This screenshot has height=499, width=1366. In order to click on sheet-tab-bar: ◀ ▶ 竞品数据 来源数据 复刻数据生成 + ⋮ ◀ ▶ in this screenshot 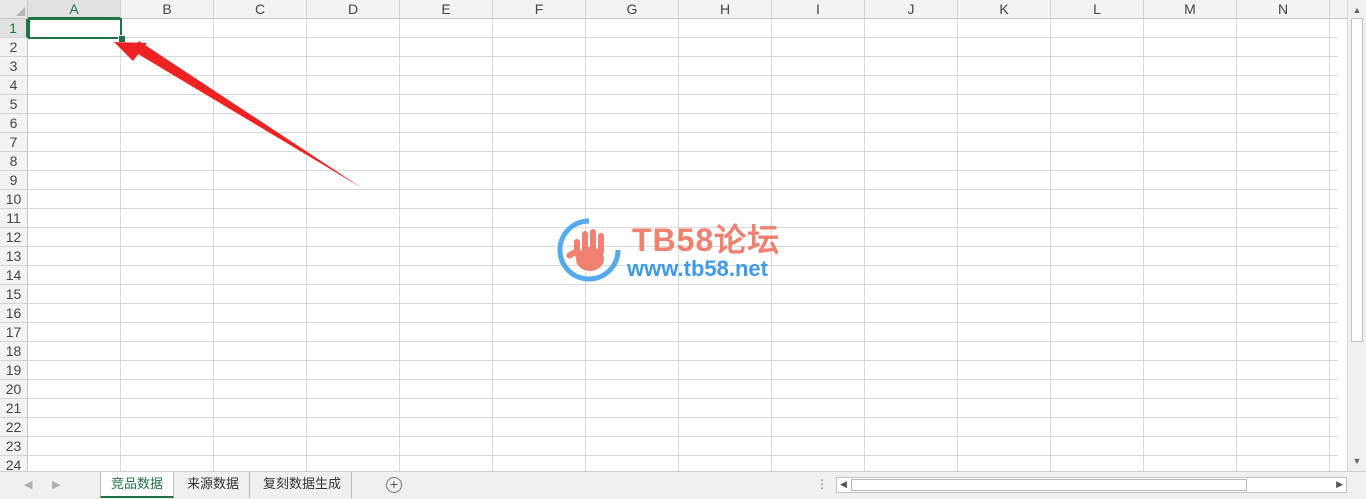, I will do `click(683, 485)`.